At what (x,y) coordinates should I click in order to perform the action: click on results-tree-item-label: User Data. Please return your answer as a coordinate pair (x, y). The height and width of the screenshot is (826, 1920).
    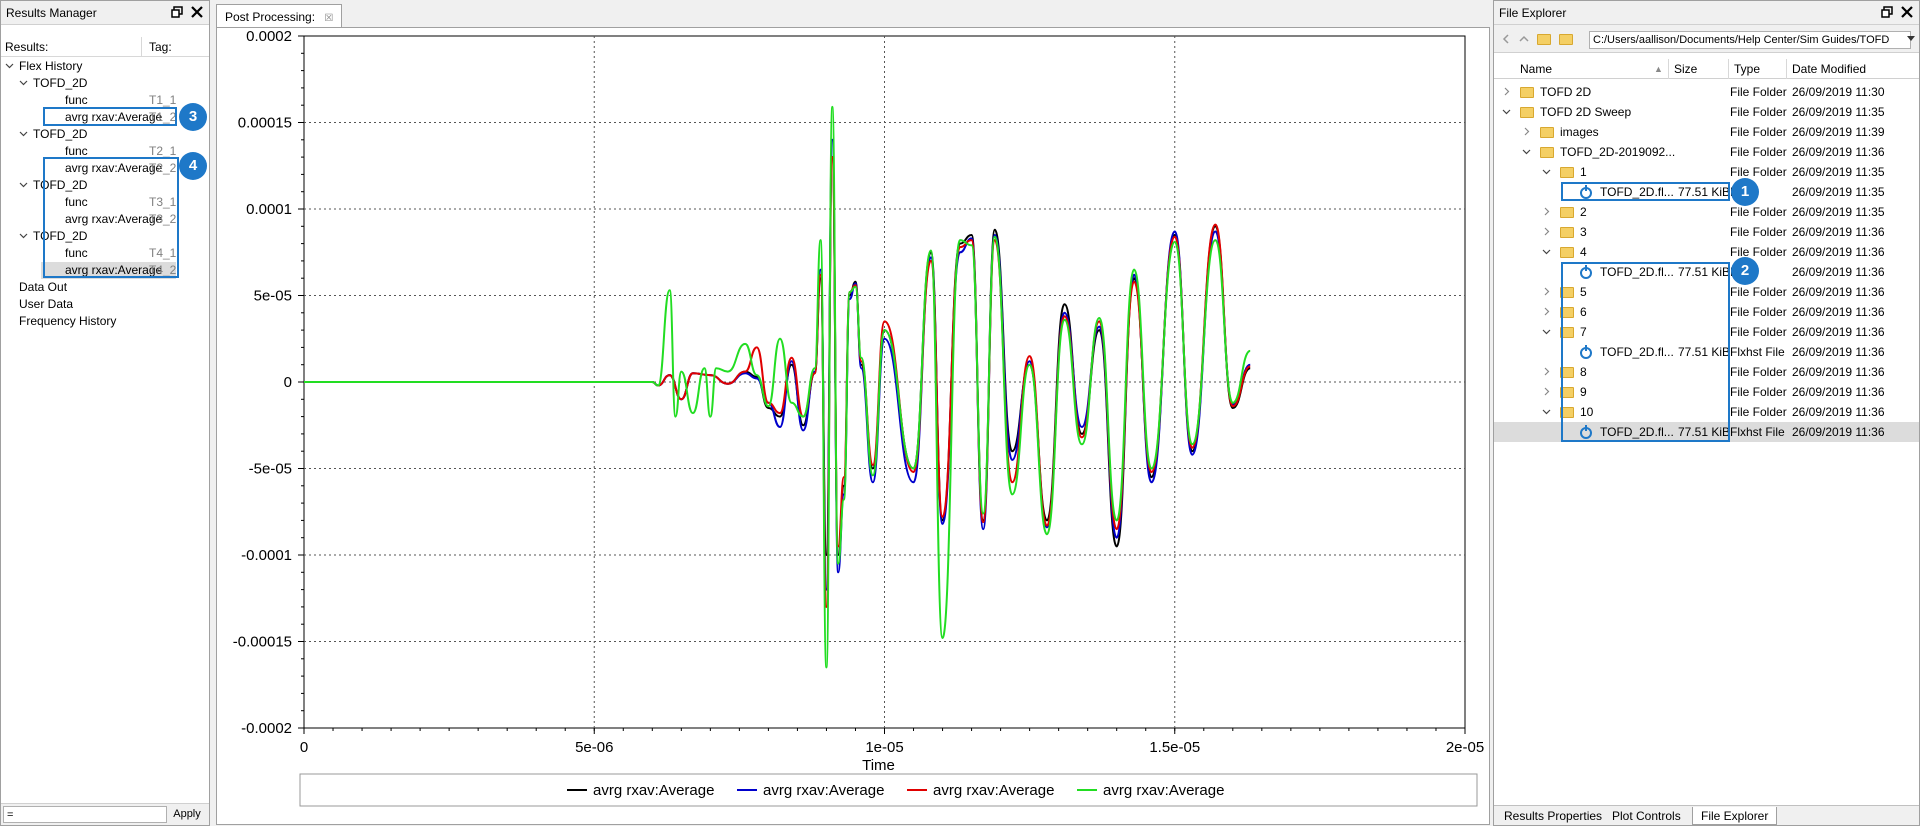
    Looking at the image, I should click on (46, 304).